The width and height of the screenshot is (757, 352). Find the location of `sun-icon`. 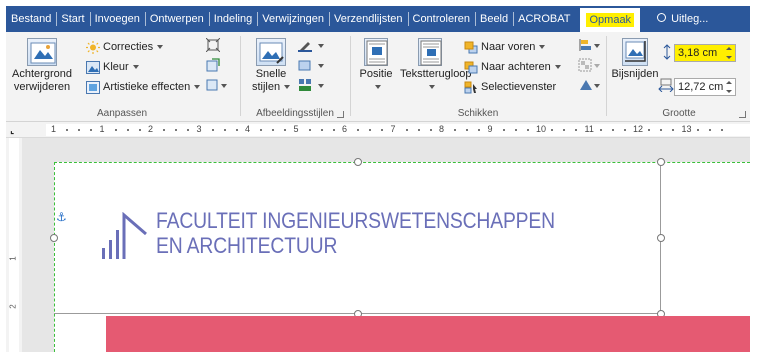

sun-icon is located at coordinates (93, 47).